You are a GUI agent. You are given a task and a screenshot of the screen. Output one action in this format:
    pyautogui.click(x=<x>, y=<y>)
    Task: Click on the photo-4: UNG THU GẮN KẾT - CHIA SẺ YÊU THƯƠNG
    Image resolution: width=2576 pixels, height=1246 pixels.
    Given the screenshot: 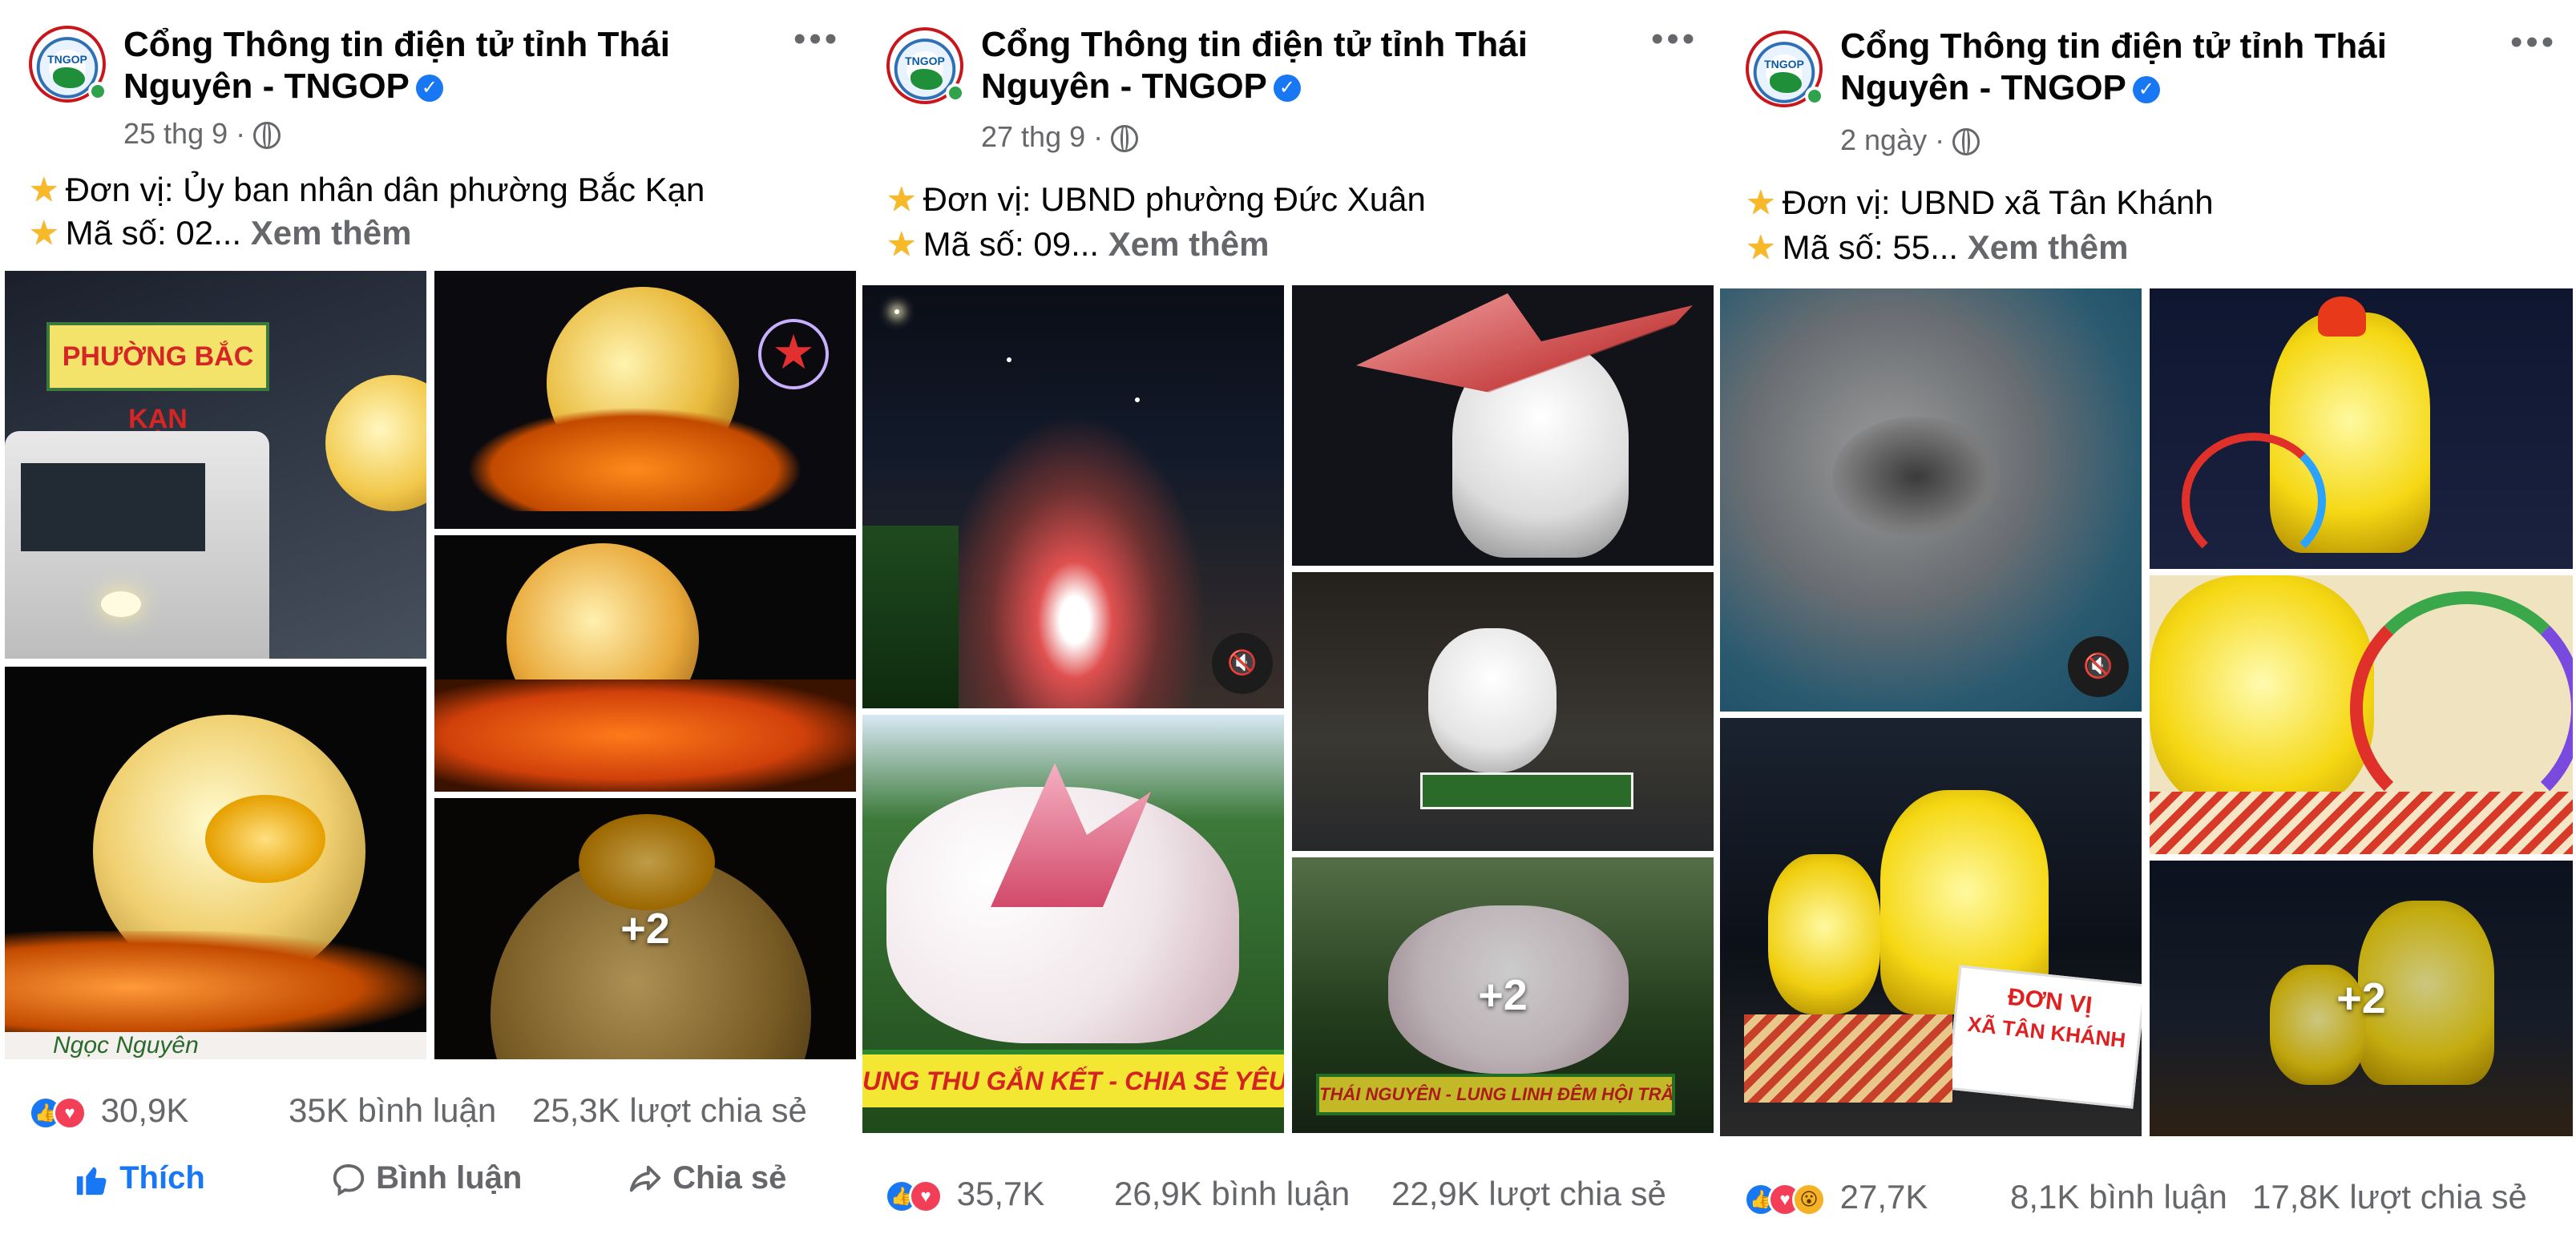 What is the action you would take?
    pyautogui.click(x=1073, y=924)
    